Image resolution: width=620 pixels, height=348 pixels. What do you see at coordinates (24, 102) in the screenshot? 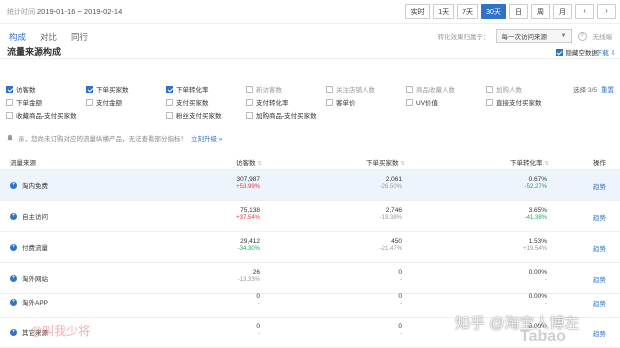
I see `metric-order-amount: 下单金额` at bounding box center [24, 102].